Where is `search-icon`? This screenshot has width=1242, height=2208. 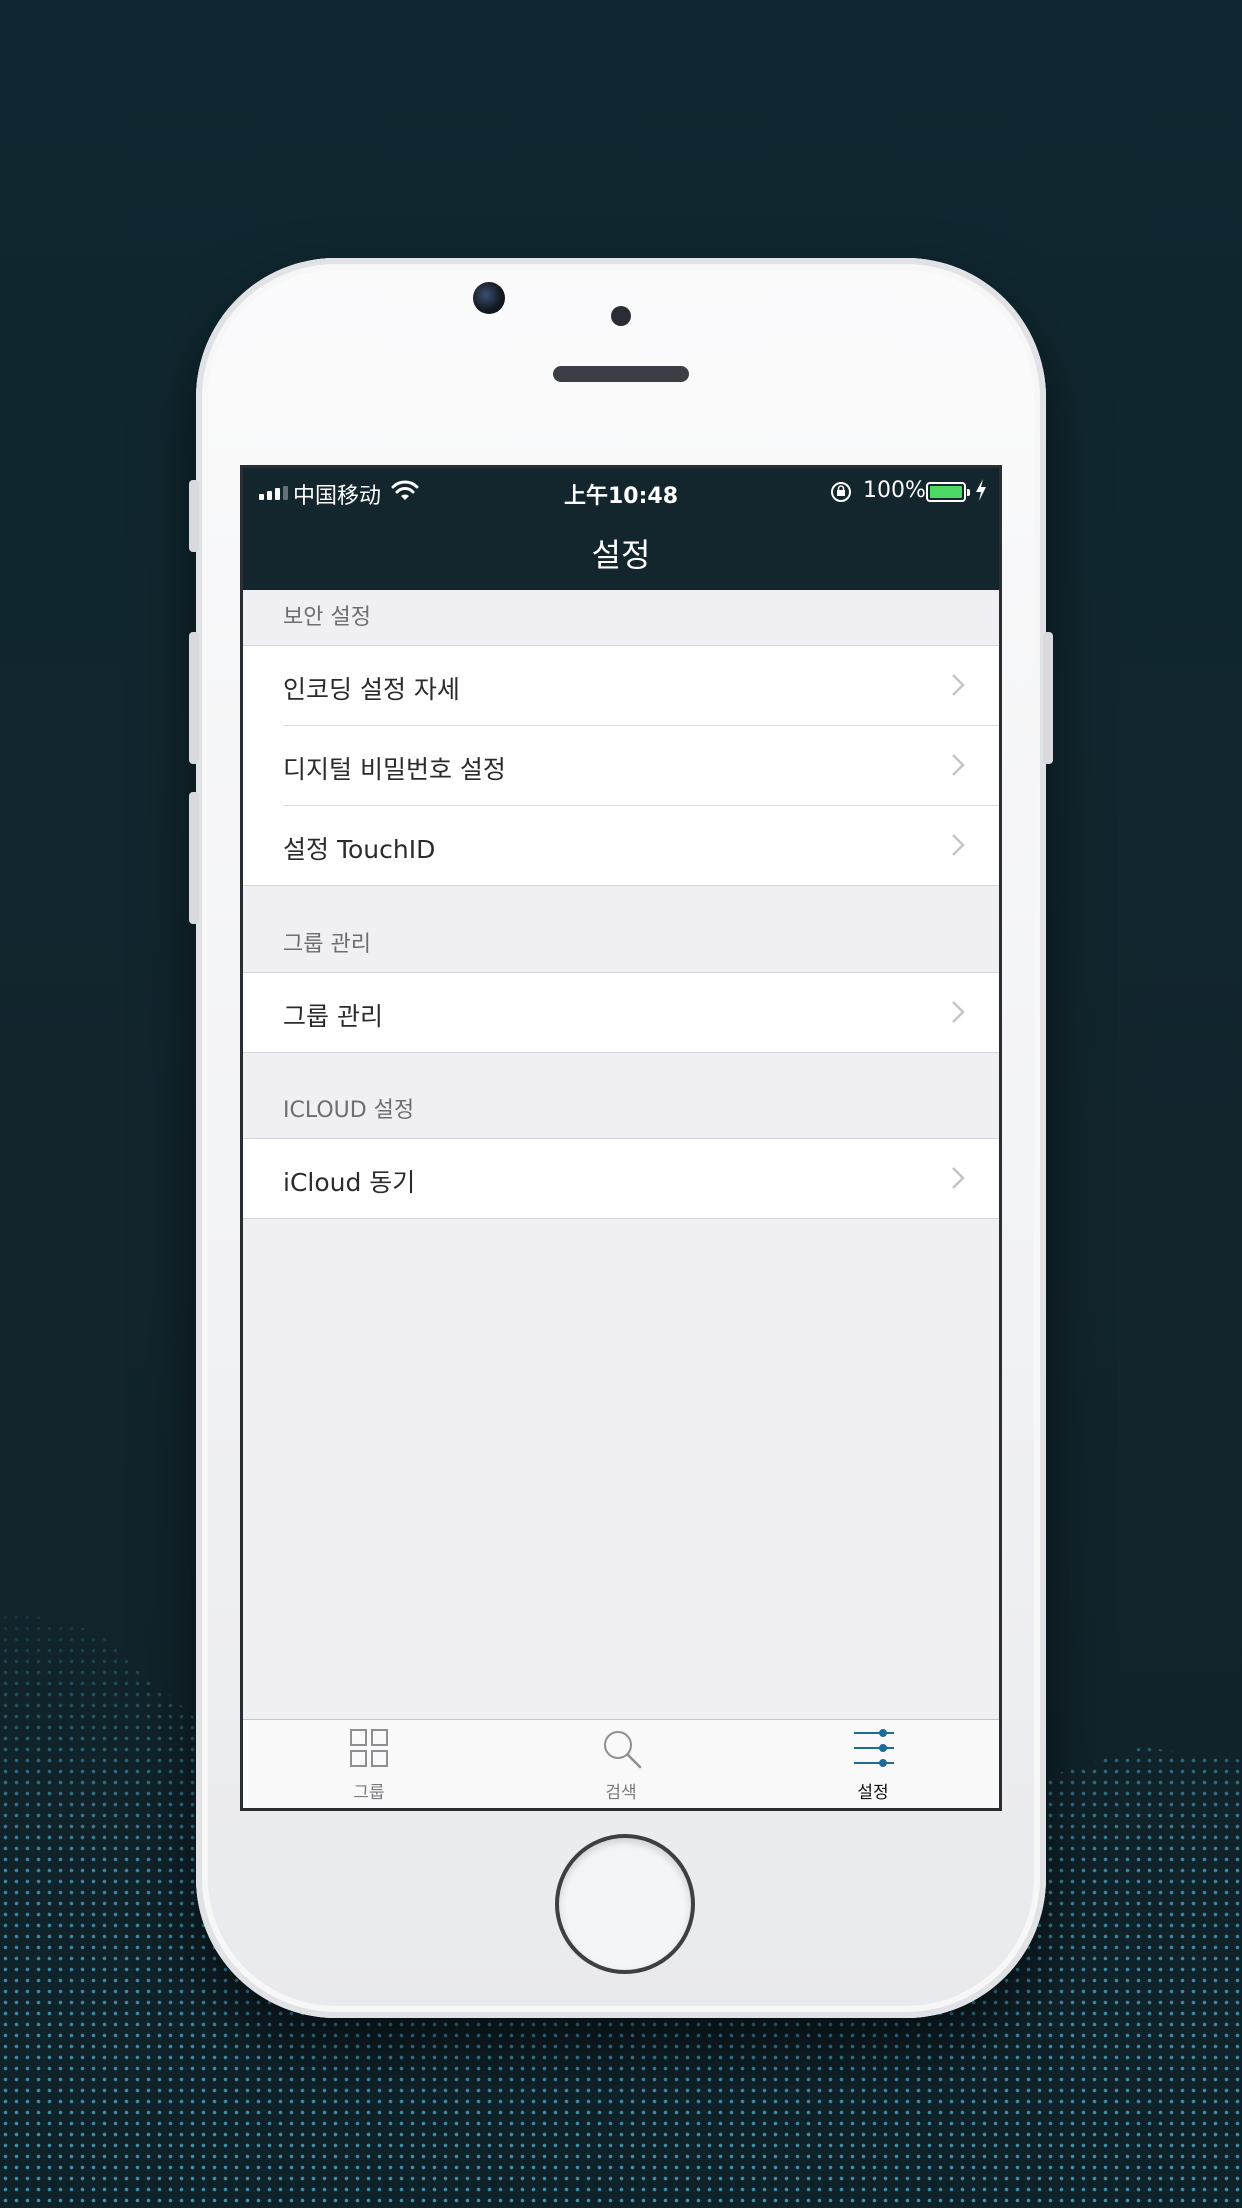
search-icon is located at coordinates (623, 1750).